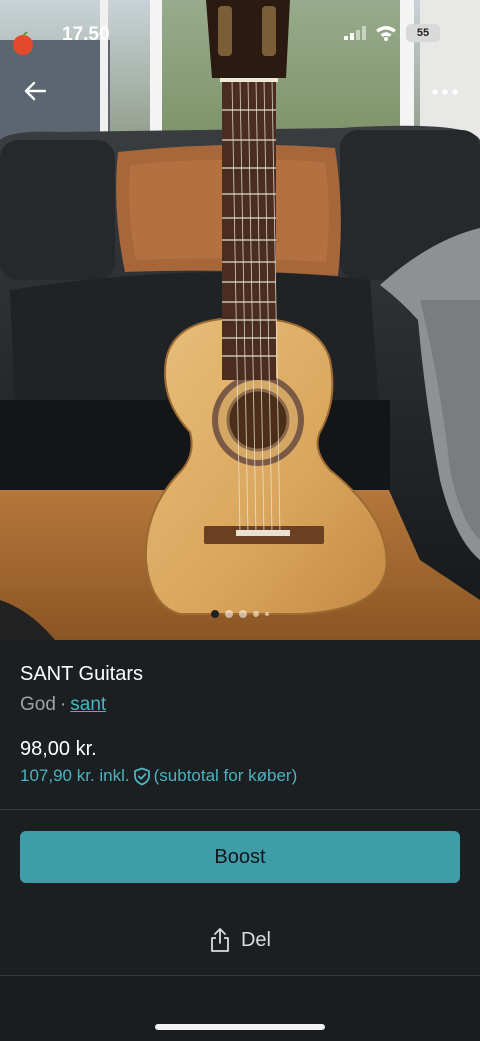 The width and height of the screenshot is (480, 1041). Describe the element at coordinates (81, 674) in the screenshot. I see `listing-title: SANT Guitars` at that location.